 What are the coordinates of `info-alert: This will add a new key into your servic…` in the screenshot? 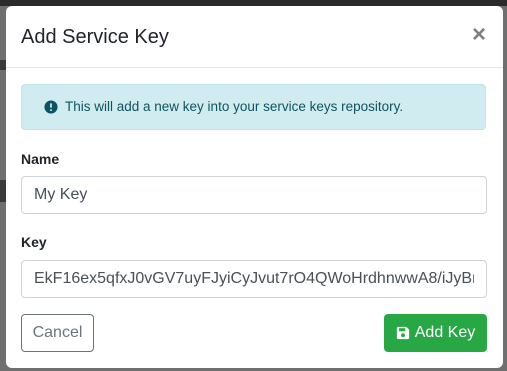 It's located at (253, 107).